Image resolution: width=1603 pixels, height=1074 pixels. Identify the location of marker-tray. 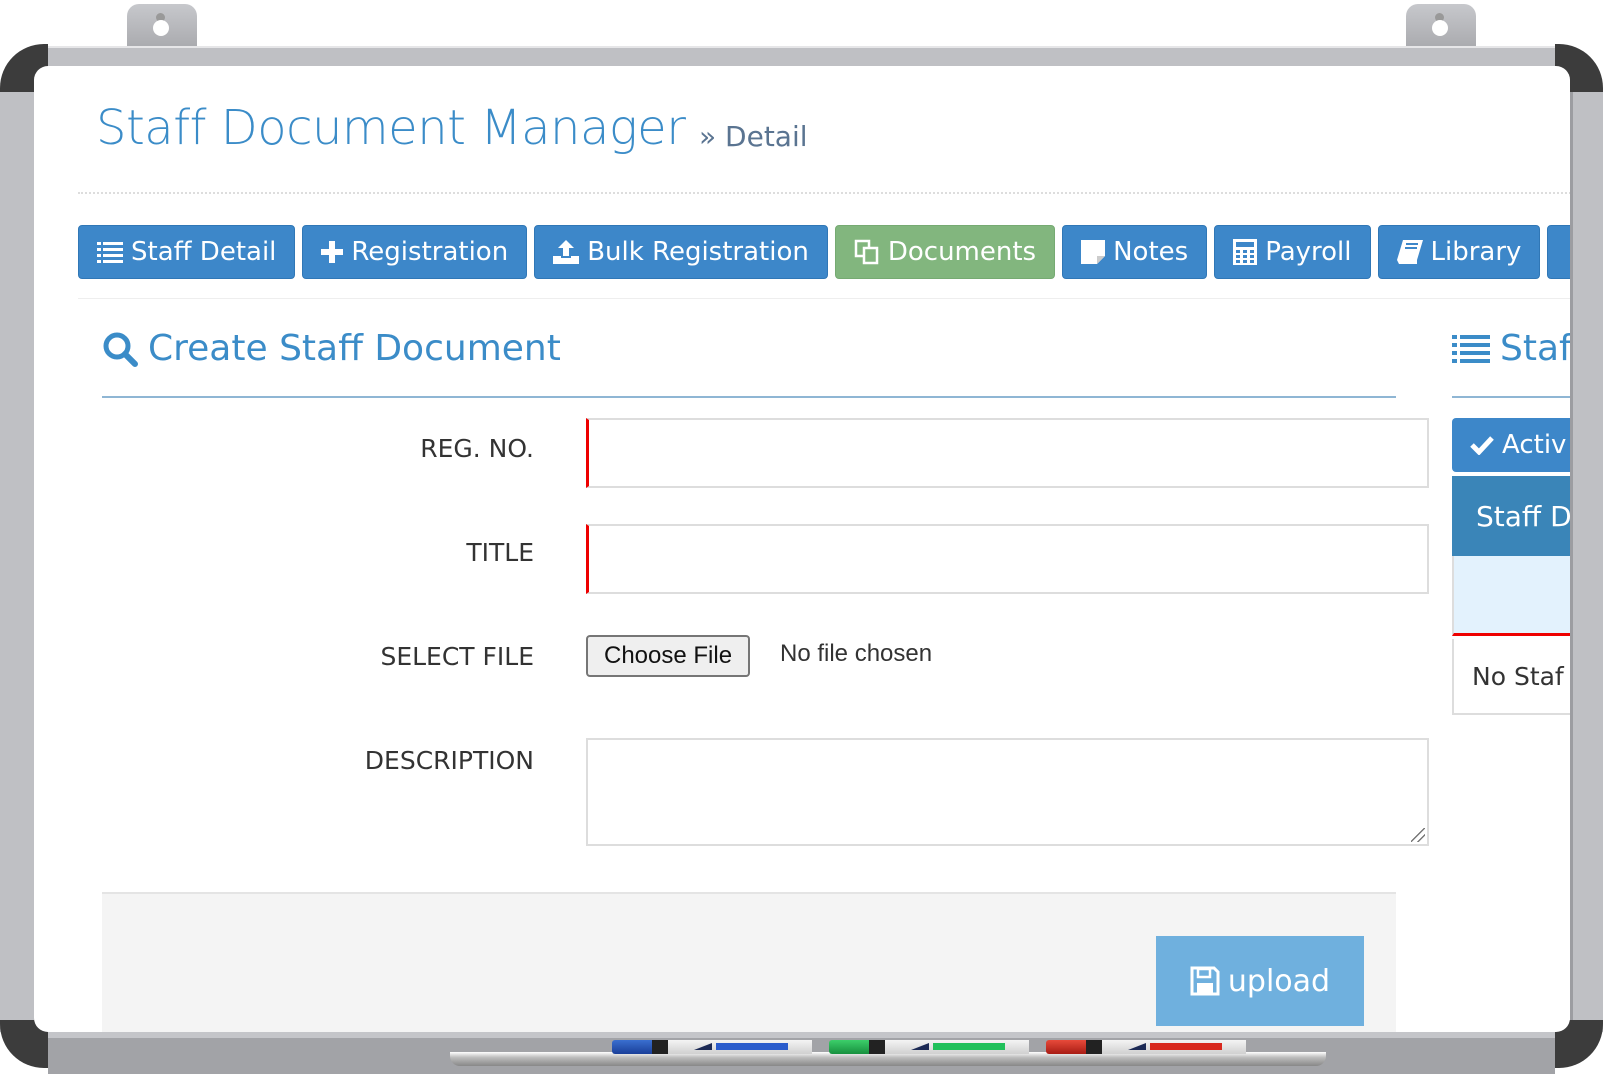
(888, 1059).